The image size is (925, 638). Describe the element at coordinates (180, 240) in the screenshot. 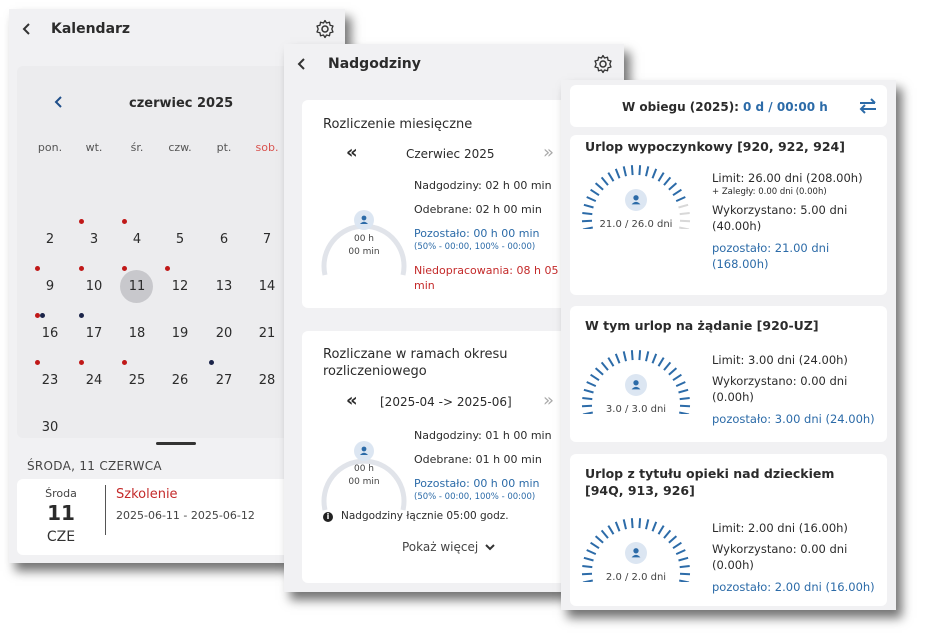

I see `calendar-day: 5` at that location.